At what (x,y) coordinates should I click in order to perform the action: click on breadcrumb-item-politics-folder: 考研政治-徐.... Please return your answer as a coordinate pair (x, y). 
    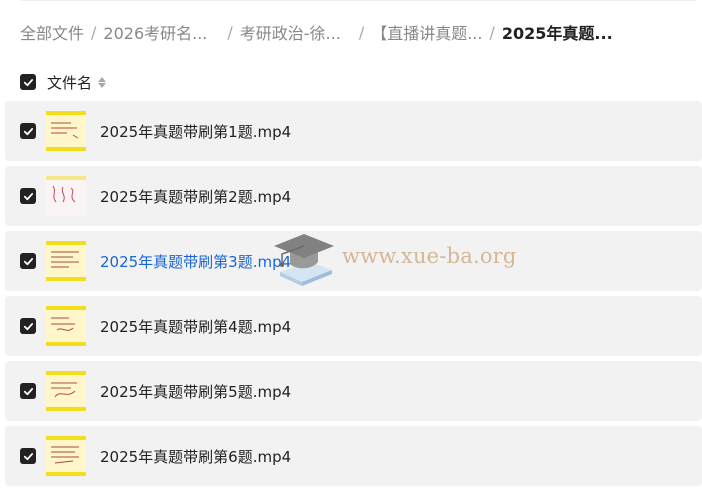
    Looking at the image, I should click on (290, 32).